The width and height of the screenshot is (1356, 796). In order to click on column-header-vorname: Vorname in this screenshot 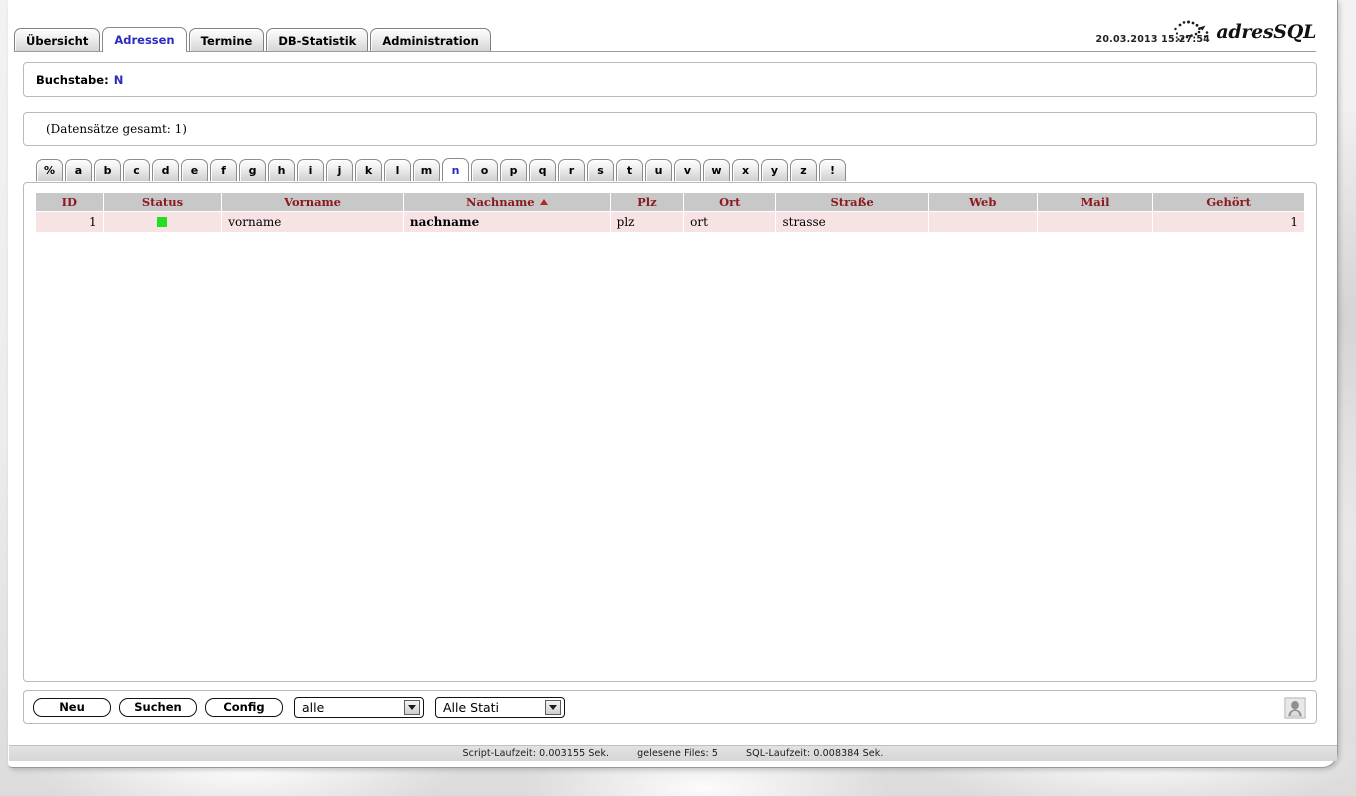, I will do `click(312, 202)`.